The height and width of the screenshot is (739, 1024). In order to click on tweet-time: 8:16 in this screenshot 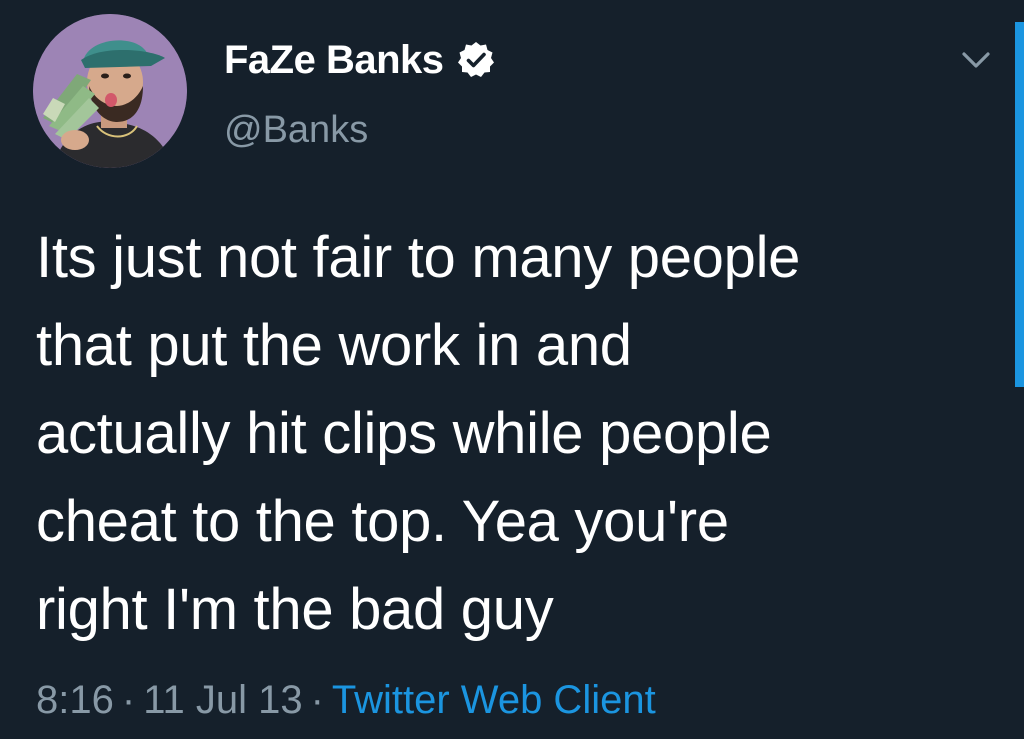, I will do `click(75, 700)`.